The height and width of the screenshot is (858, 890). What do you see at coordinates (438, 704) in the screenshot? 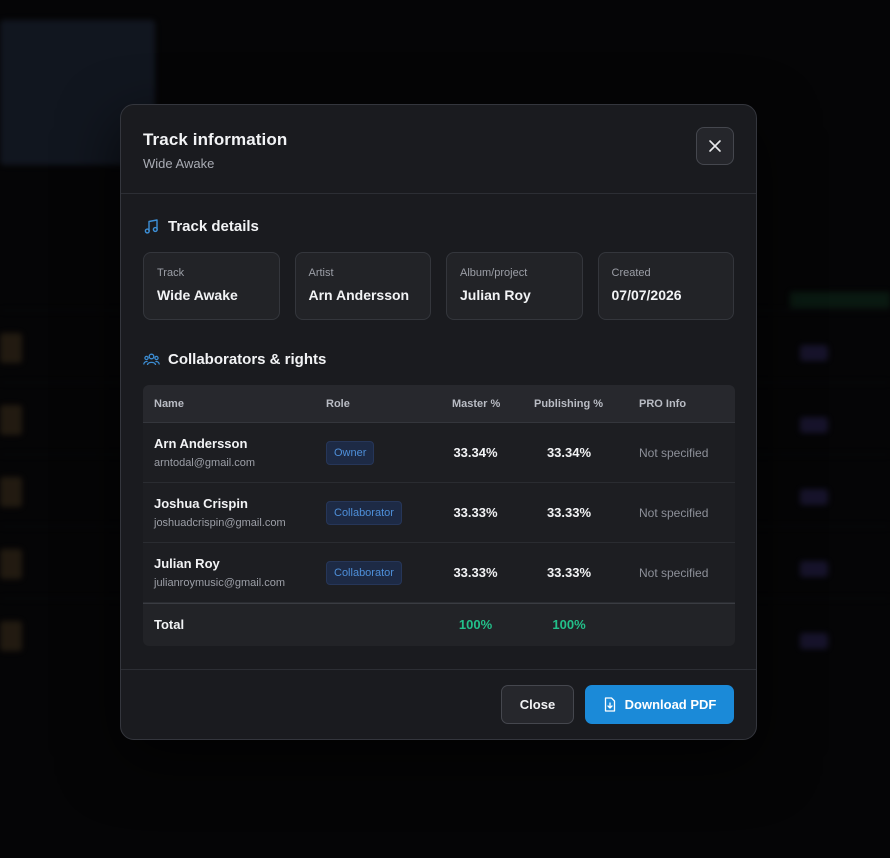
I see `modal-footer: Close Download PDF` at bounding box center [438, 704].